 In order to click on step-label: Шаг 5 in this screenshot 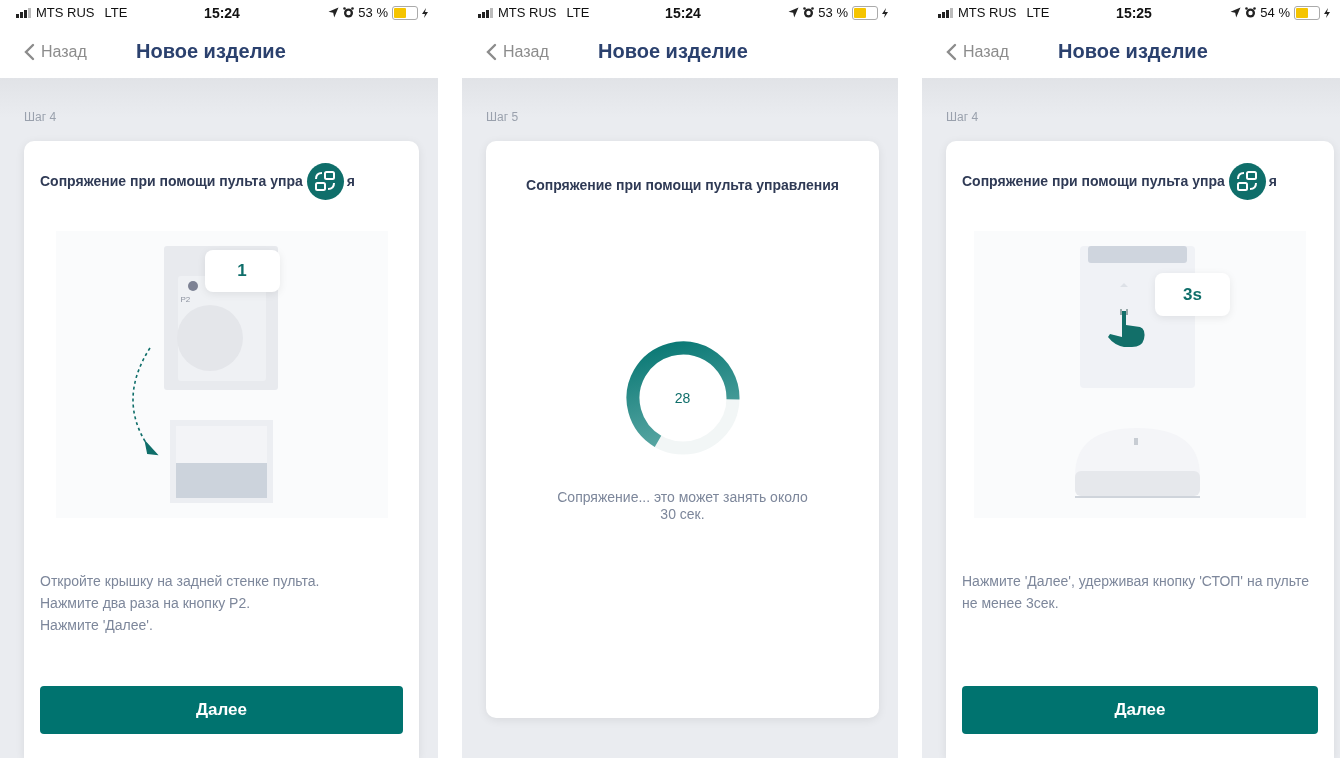, I will do `click(502, 117)`.